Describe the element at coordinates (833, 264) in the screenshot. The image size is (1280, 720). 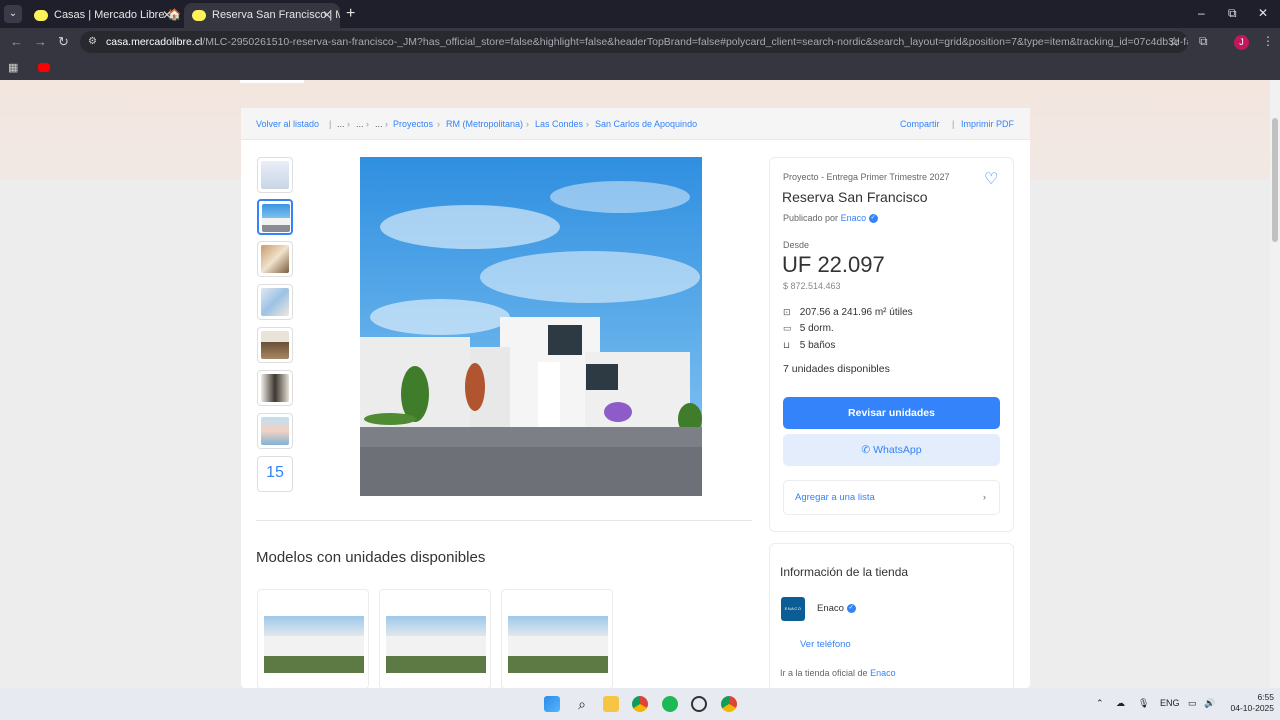
I see `price: UF 22.097` at that location.